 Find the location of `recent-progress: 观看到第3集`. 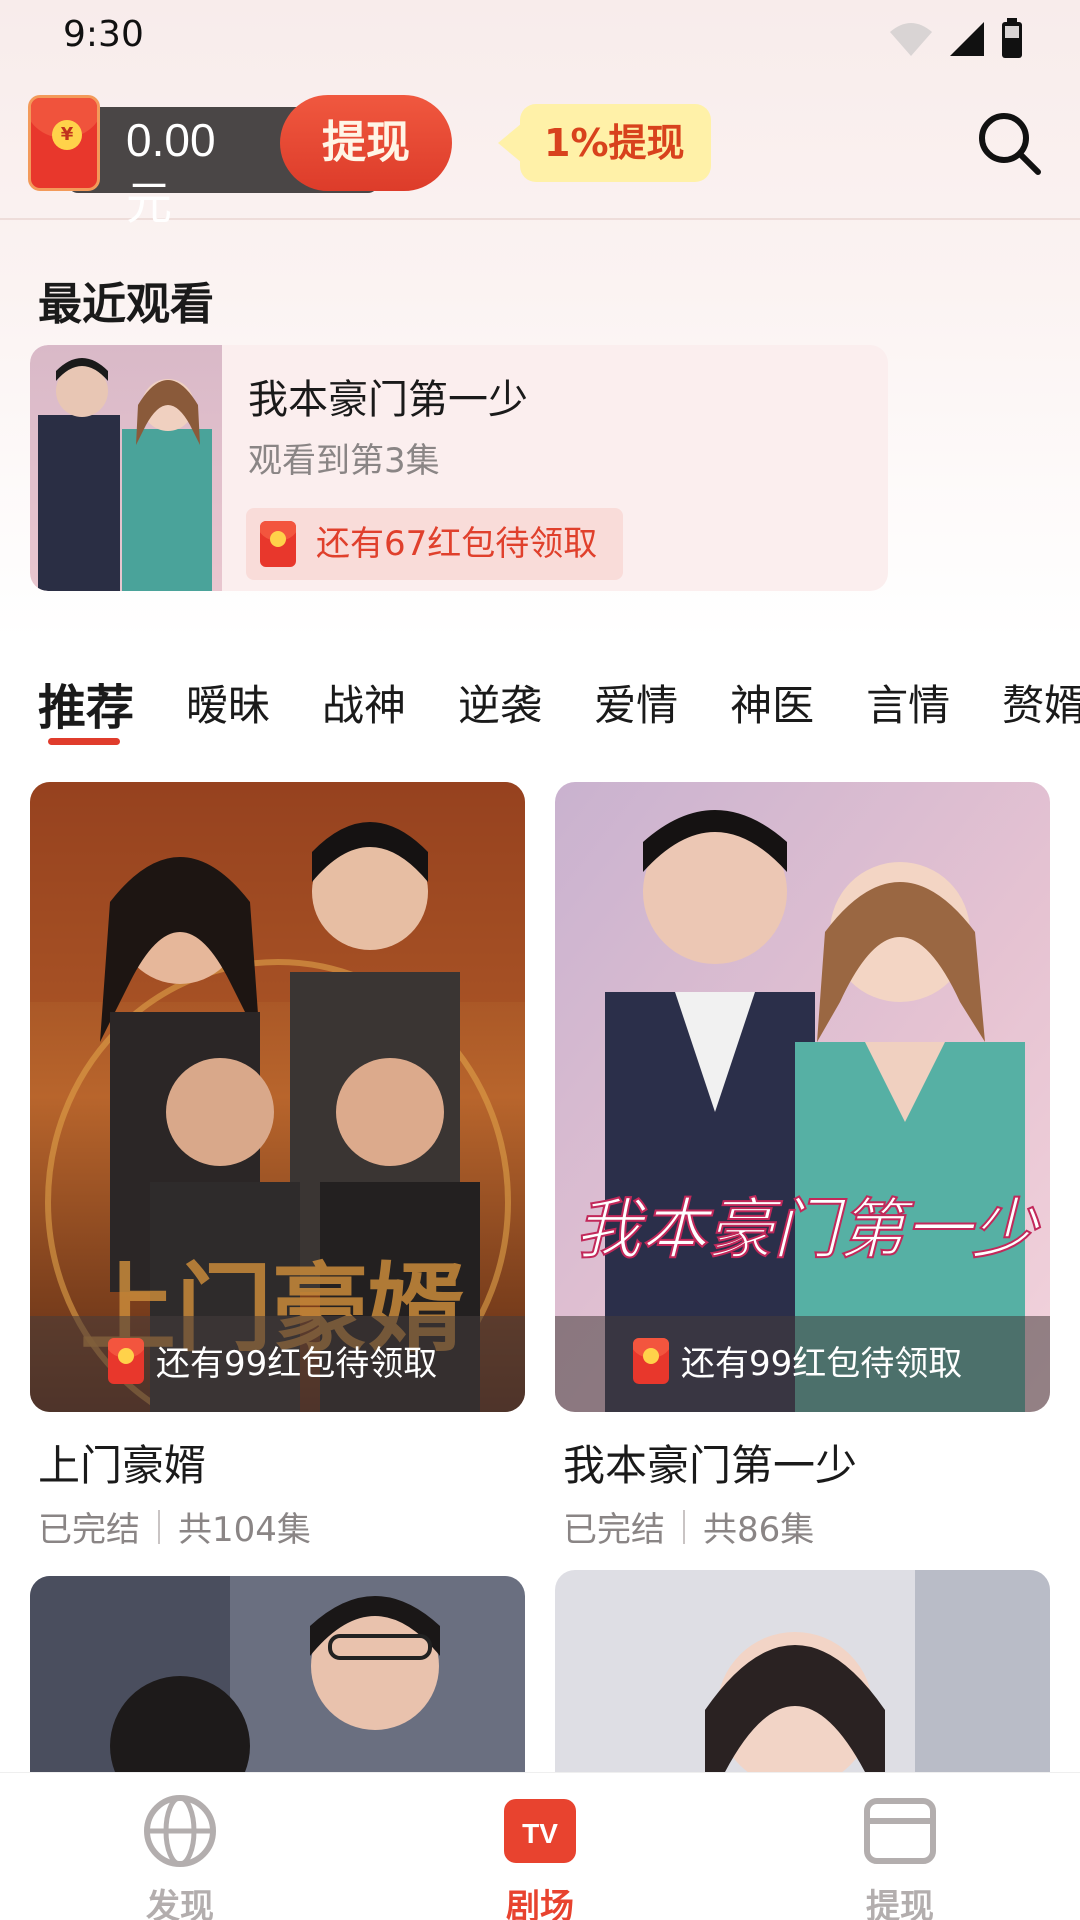

recent-progress: 观看到第3集 is located at coordinates (344, 461).